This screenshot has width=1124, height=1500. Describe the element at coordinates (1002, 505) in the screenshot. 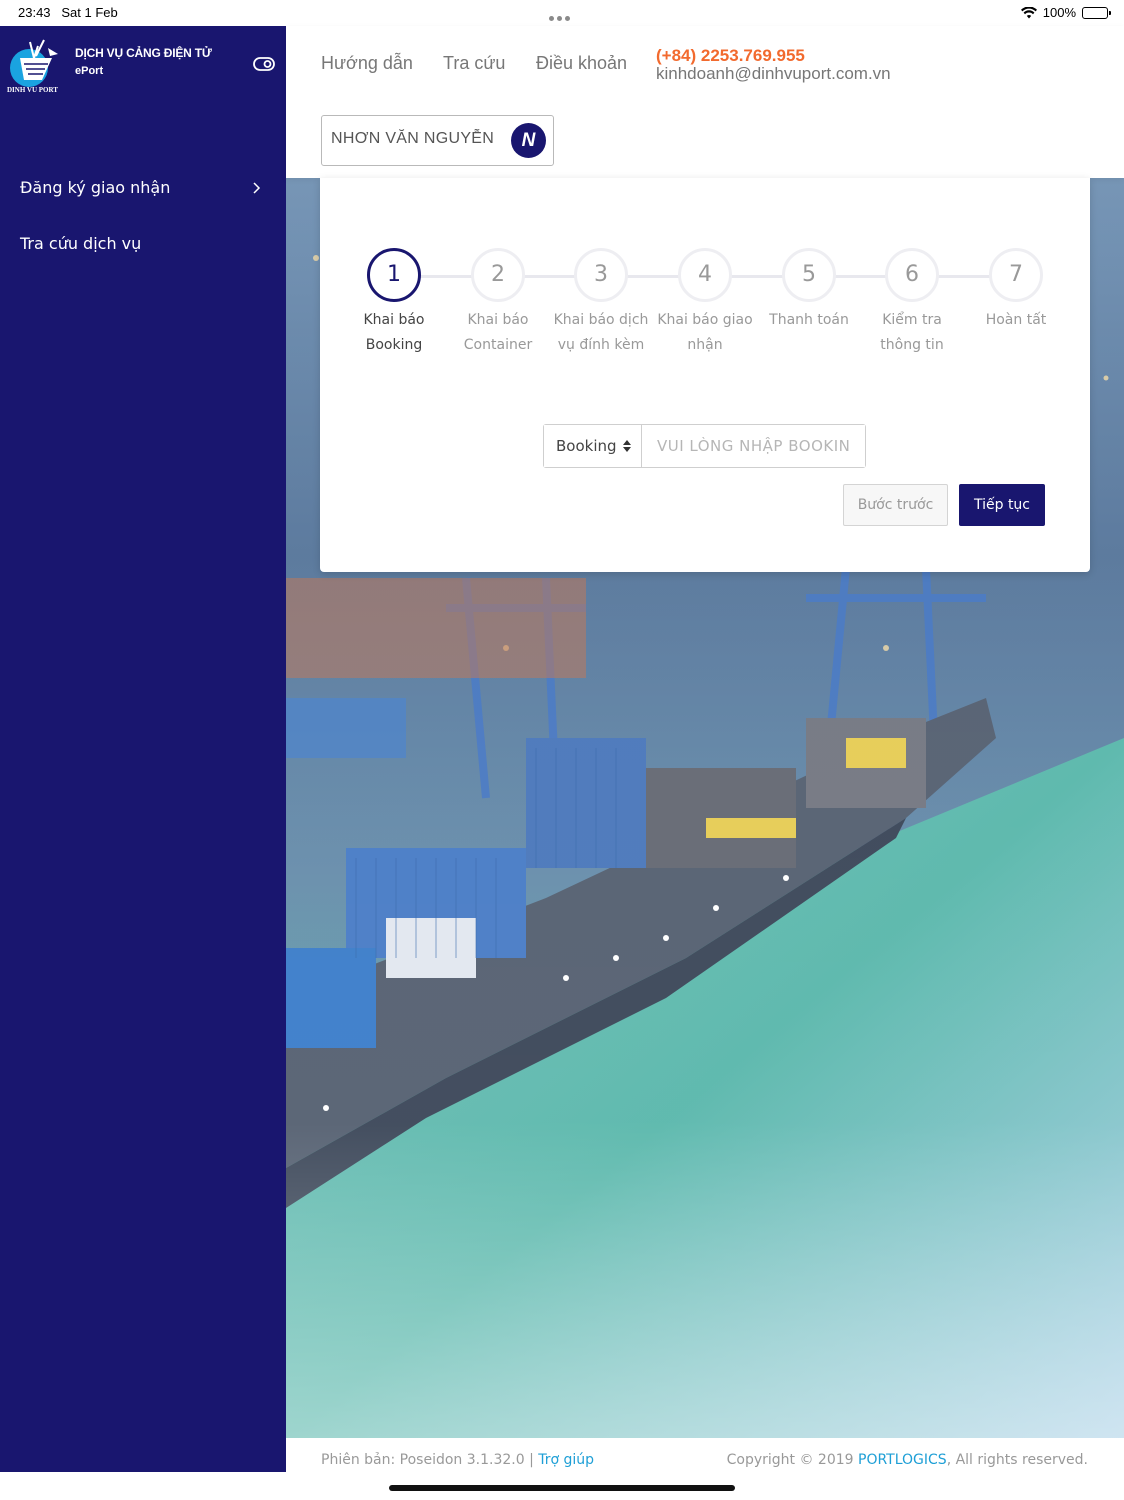

I see `continue-button: Tiếp tục` at that location.